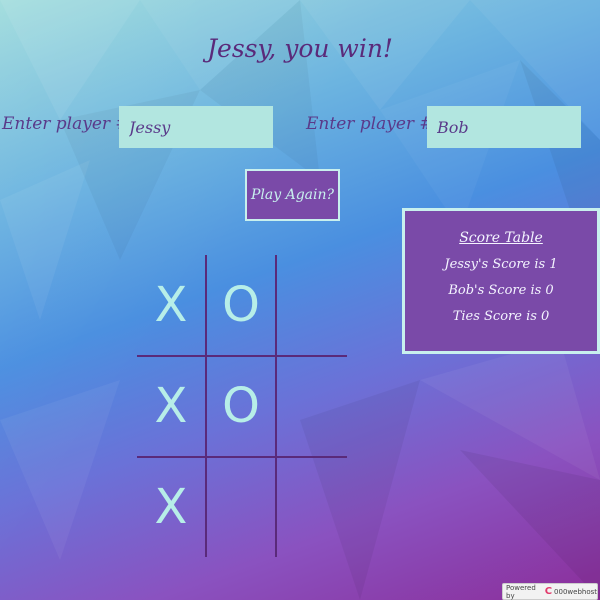 This screenshot has width=600, height=600. Describe the element at coordinates (196, 127) in the screenshot. I see `player-1-input` at that location.